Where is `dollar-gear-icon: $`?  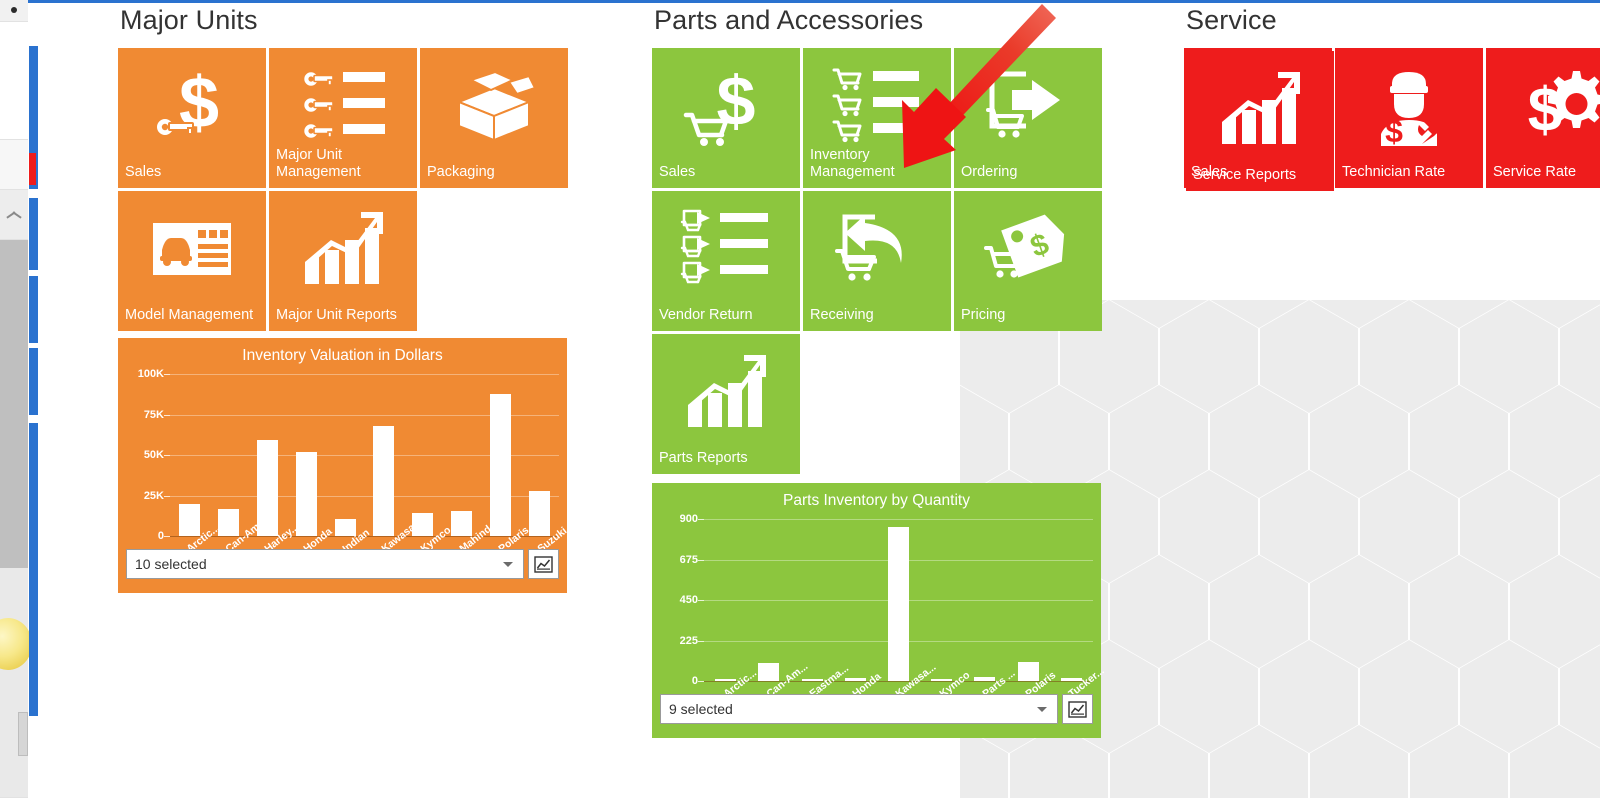
dollar-gear-icon: $ is located at coordinates (1543, 105).